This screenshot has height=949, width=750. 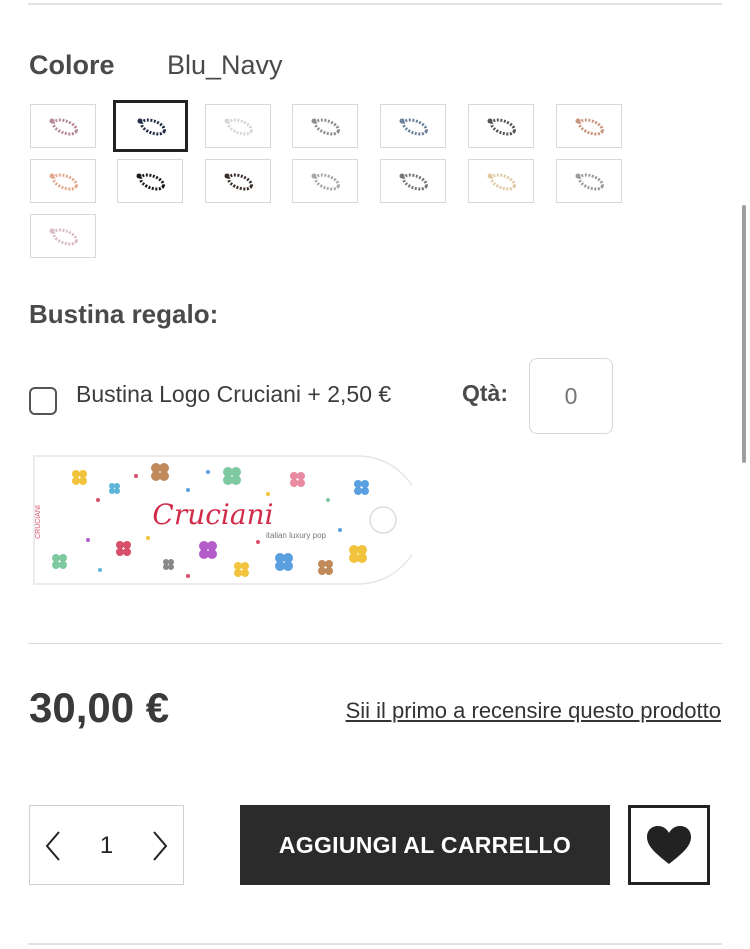 I want to click on gift-bag-side-text: CRUCIANI, so click(x=38, y=522).